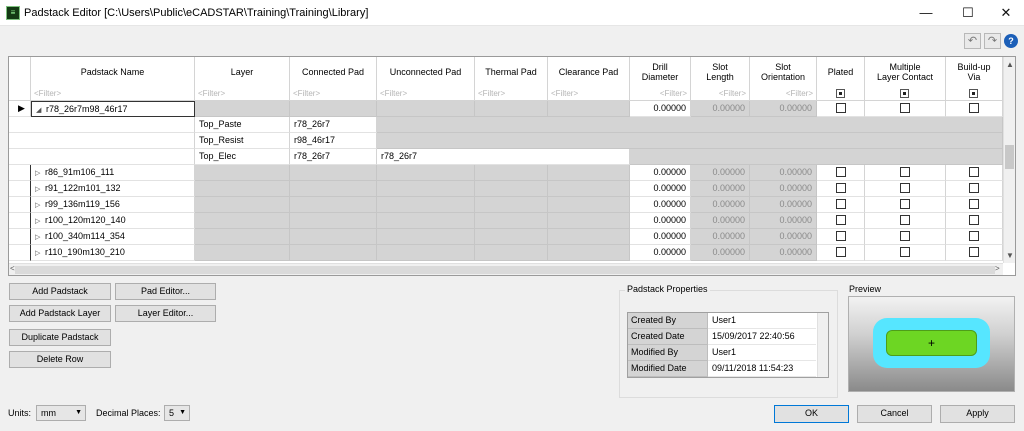  I want to click on column-header-layer: Layer, so click(242, 72).